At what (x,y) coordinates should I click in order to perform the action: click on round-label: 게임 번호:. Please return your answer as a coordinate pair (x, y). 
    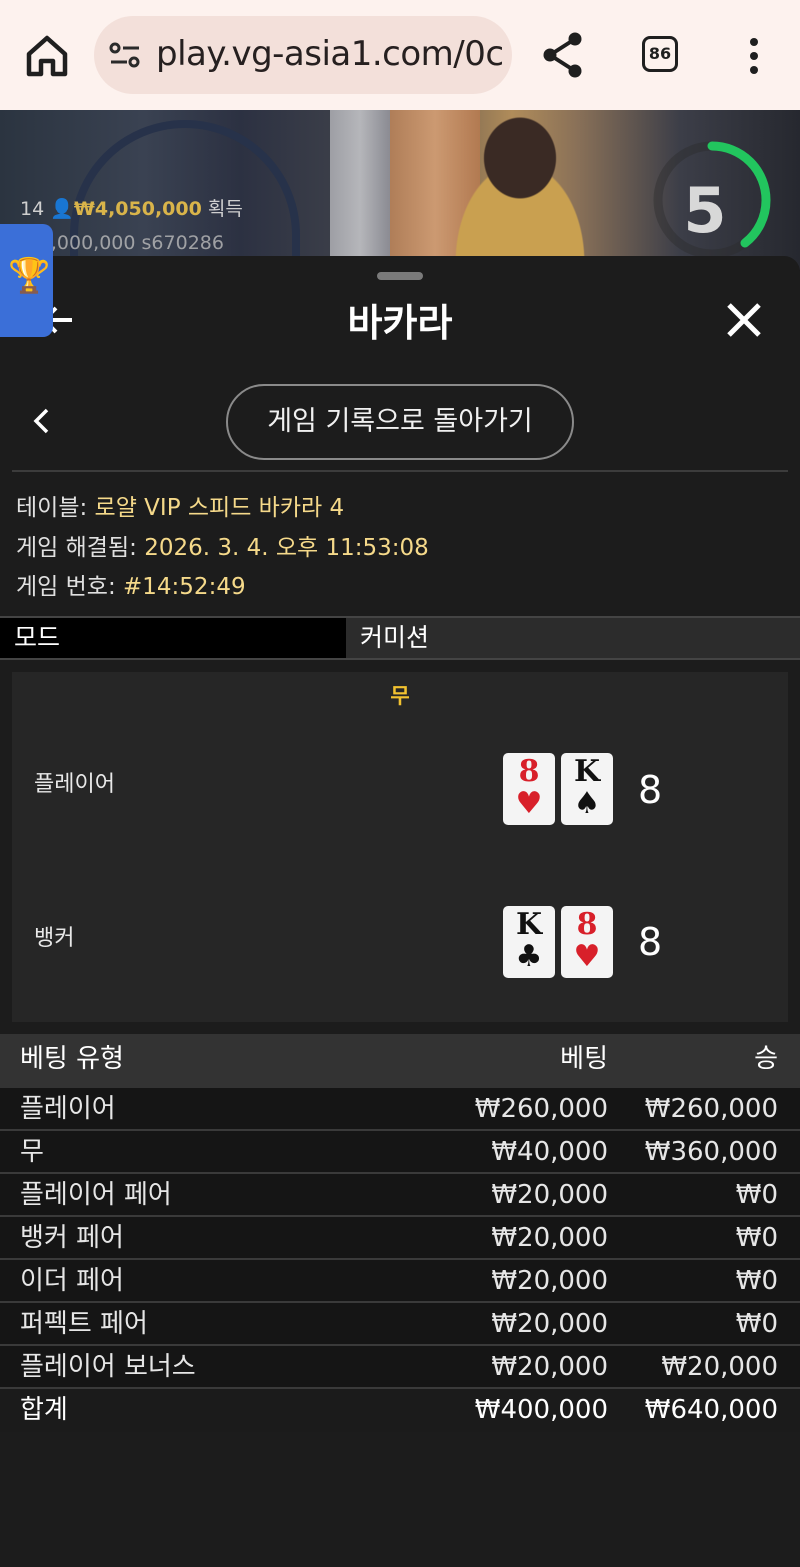
    Looking at the image, I should click on (66, 587).